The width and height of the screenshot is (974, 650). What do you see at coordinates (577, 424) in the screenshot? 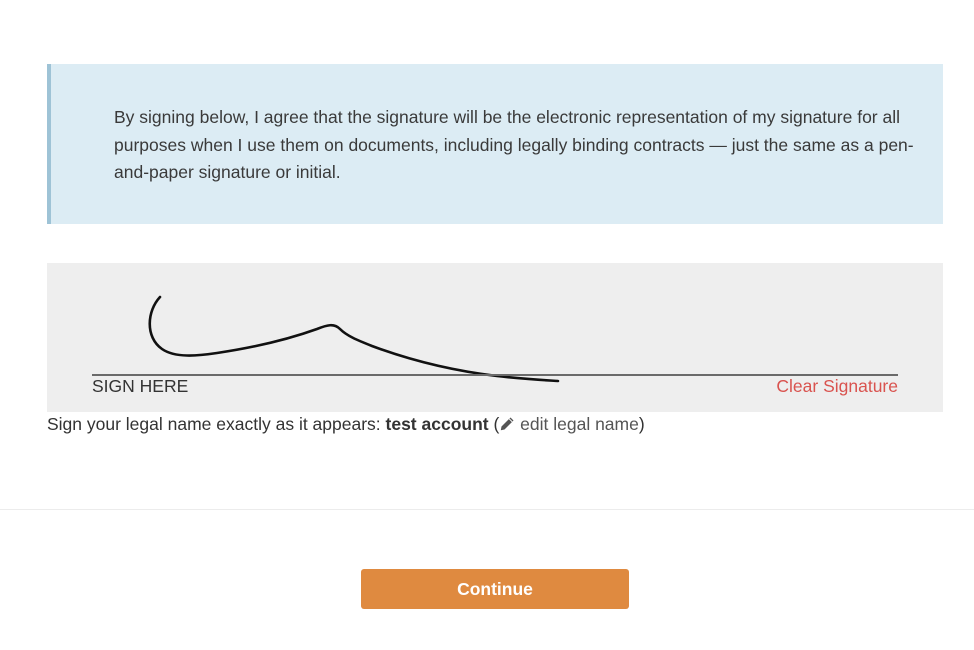
I see `edit-legal-name-label: edit legal name` at bounding box center [577, 424].